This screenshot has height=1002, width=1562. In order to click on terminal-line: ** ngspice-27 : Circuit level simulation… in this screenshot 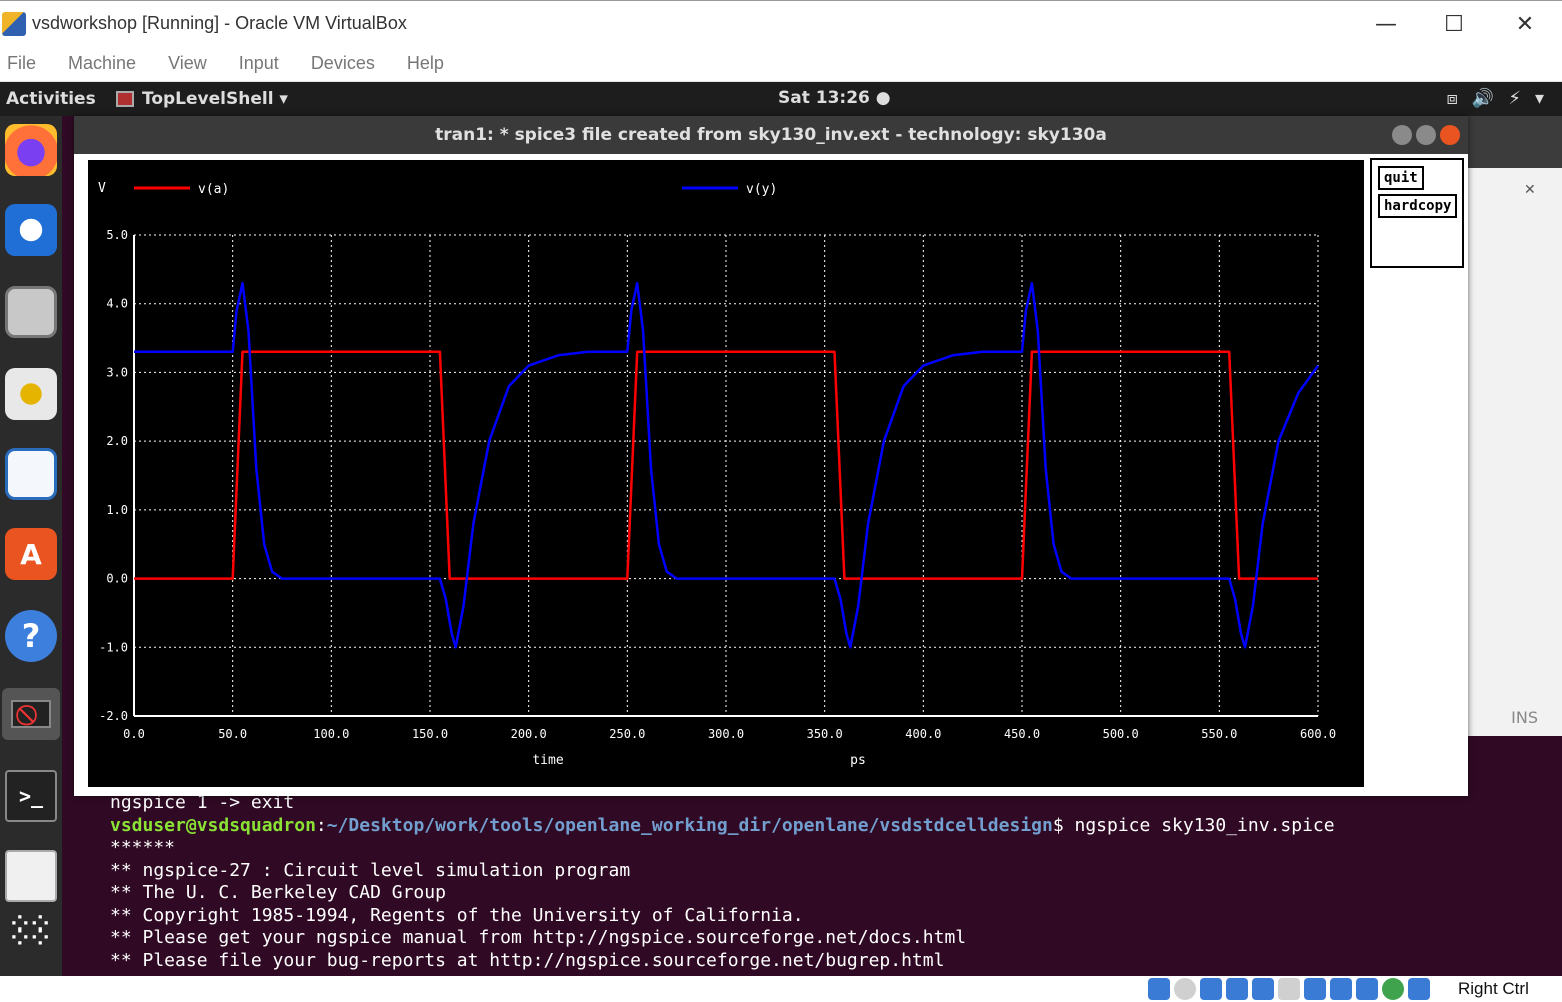, I will do `click(370, 870)`.